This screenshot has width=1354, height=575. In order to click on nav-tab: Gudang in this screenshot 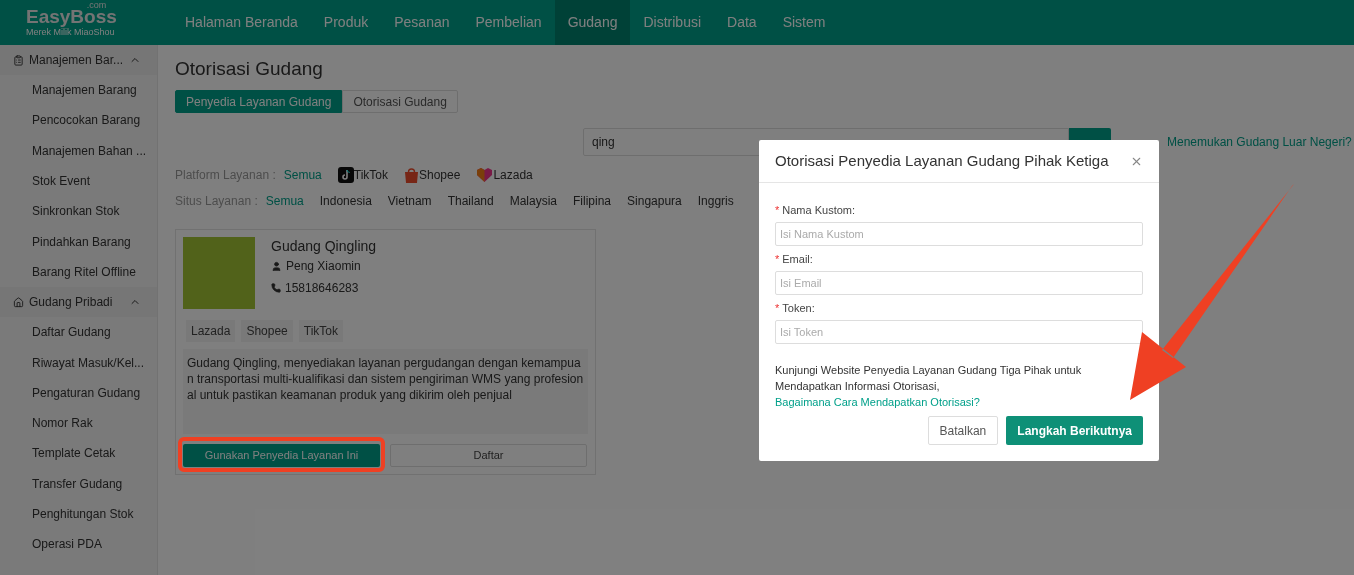, I will do `click(592, 22)`.